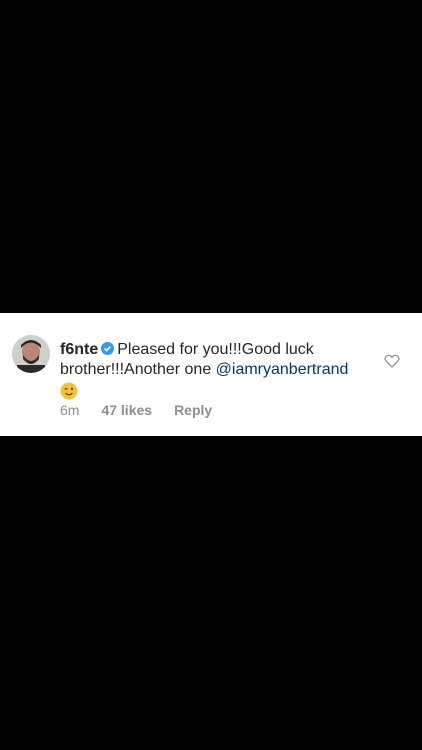  I want to click on comment-username: f6nte, so click(79, 349).